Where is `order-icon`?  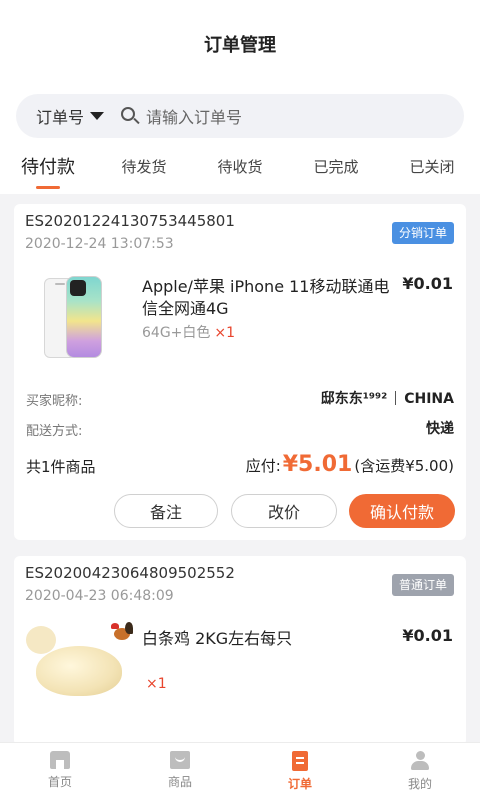 order-icon is located at coordinates (300, 761).